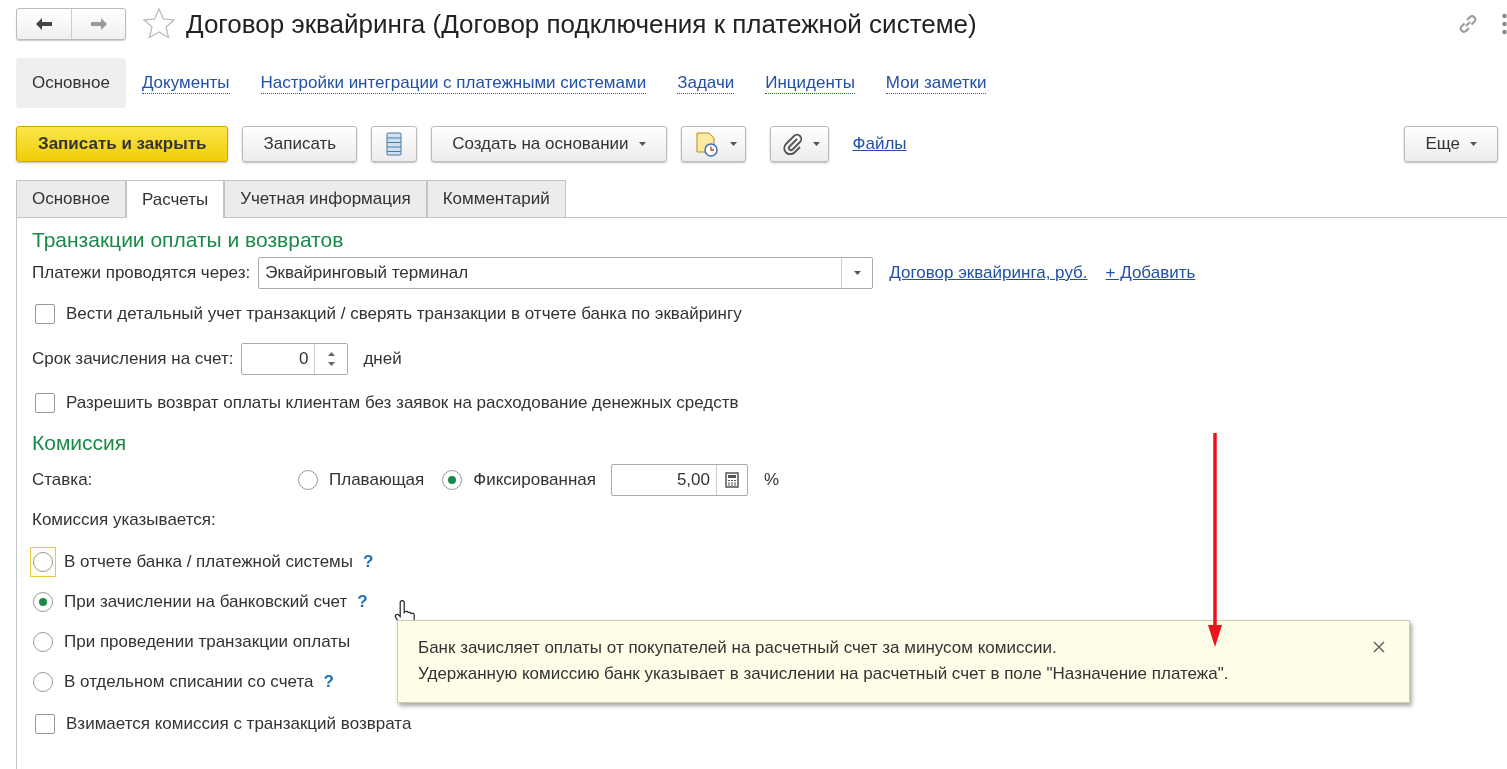 The height and width of the screenshot is (769, 1507). Describe the element at coordinates (189, 682) in the screenshot. I see `radio-label: В отдельном списании со счета` at that location.